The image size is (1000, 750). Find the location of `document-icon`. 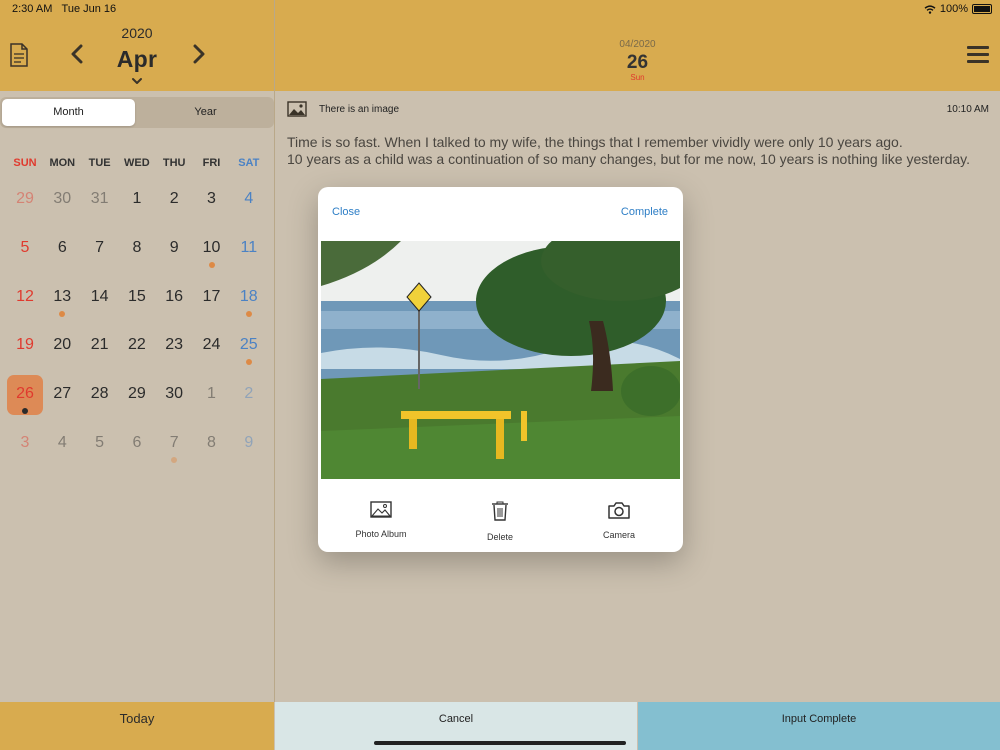

document-icon is located at coordinates (19, 55).